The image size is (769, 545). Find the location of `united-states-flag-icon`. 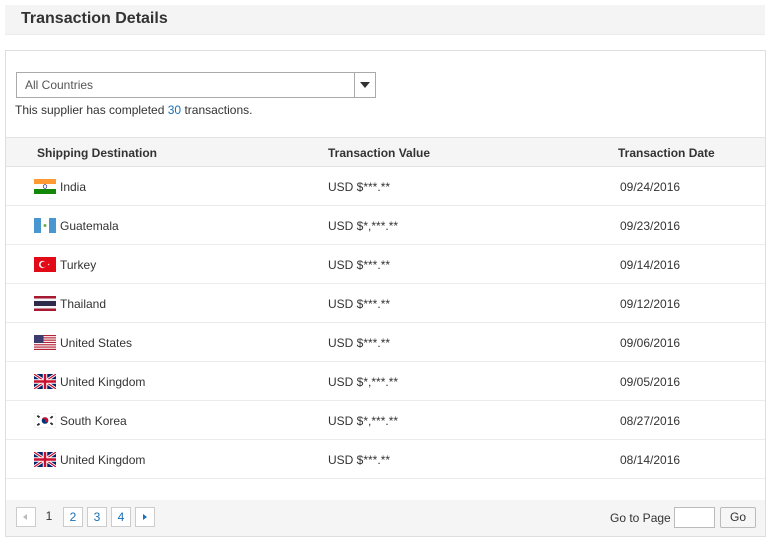

united-states-flag-icon is located at coordinates (45, 342).